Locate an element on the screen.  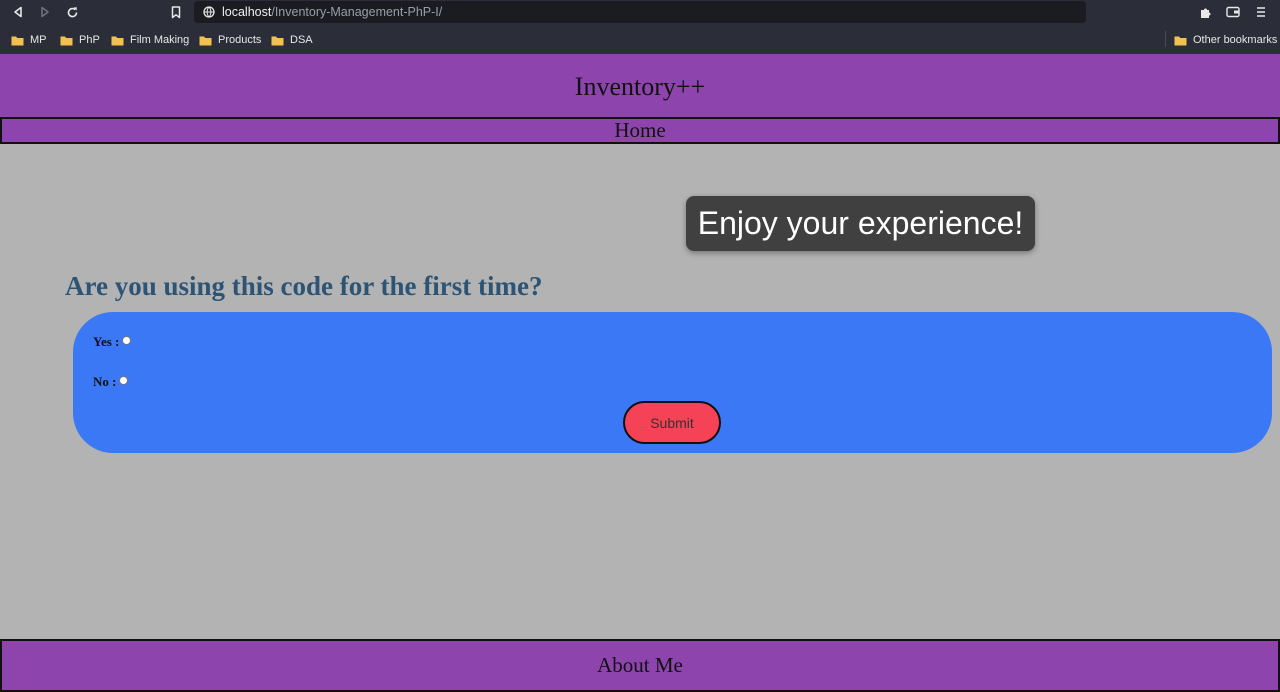
welcome-toast: Enjoy your experience! is located at coordinates (860, 223).